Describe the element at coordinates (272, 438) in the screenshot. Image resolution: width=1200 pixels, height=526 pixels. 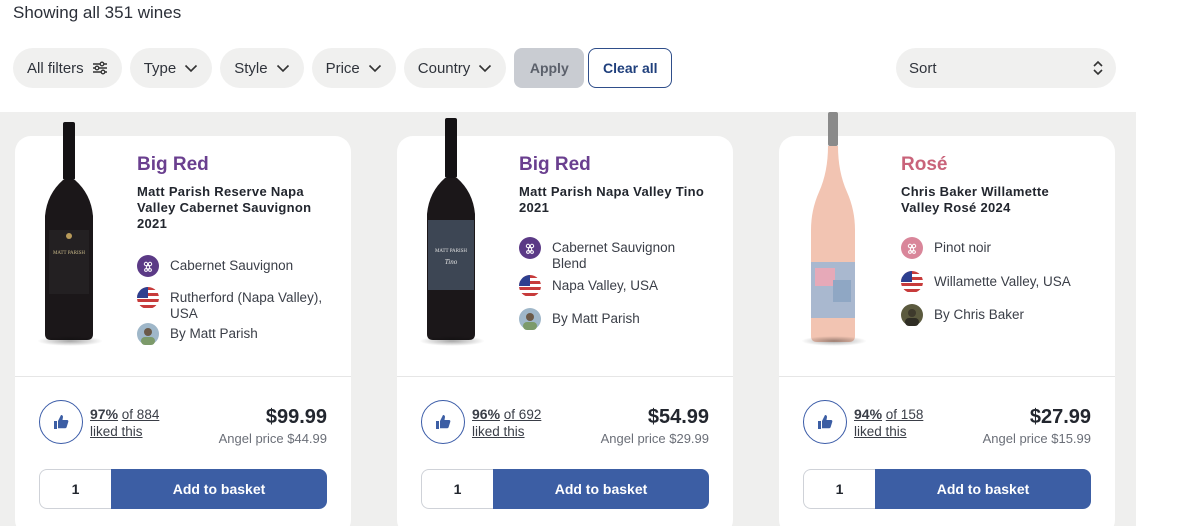
I see `angel-price: Angel price $44.99` at that location.